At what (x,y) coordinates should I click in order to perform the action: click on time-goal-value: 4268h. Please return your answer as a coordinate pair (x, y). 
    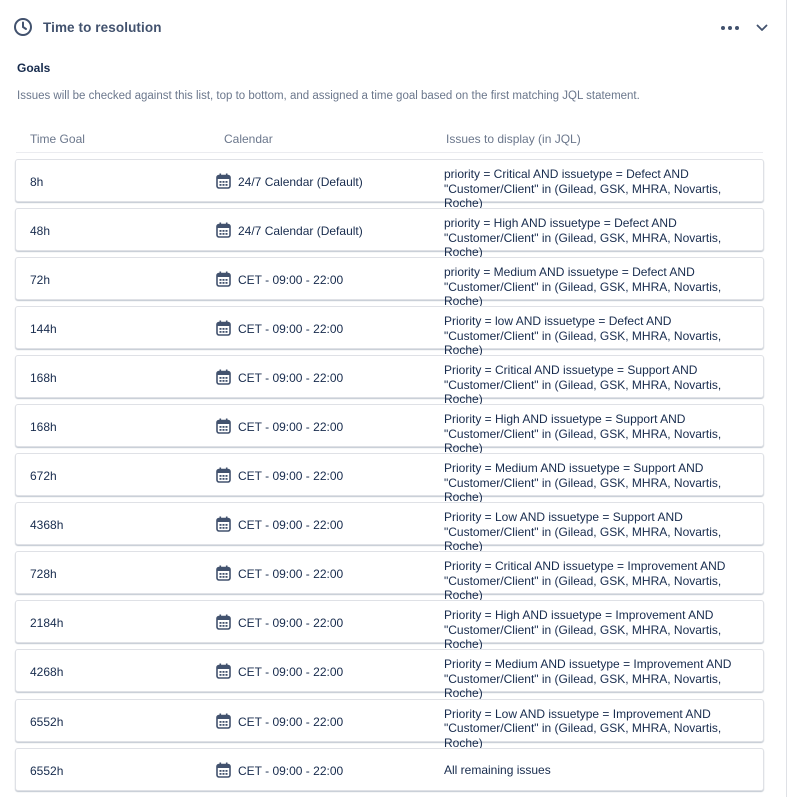
    Looking at the image, I should click on (47, 672).